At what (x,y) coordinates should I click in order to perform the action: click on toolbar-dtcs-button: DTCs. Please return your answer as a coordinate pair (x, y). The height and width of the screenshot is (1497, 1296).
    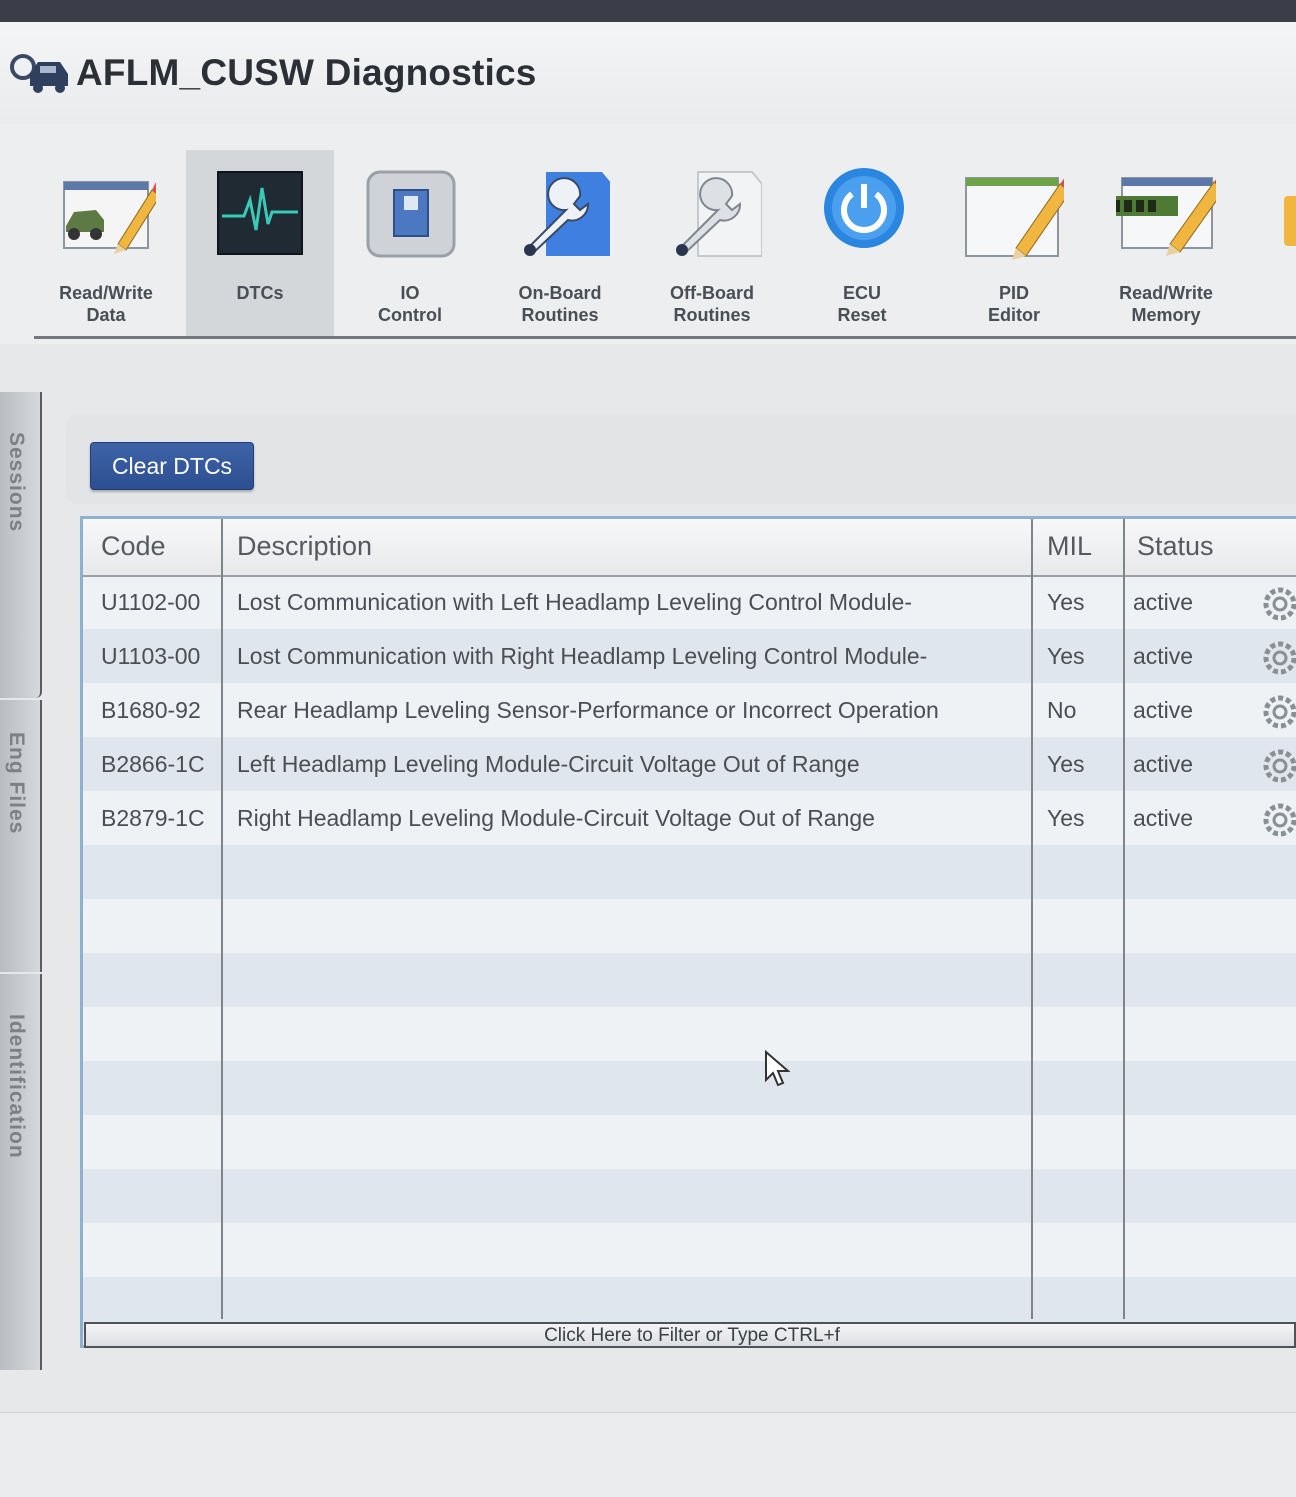
    Looking at the image, I should click on (260, 244).